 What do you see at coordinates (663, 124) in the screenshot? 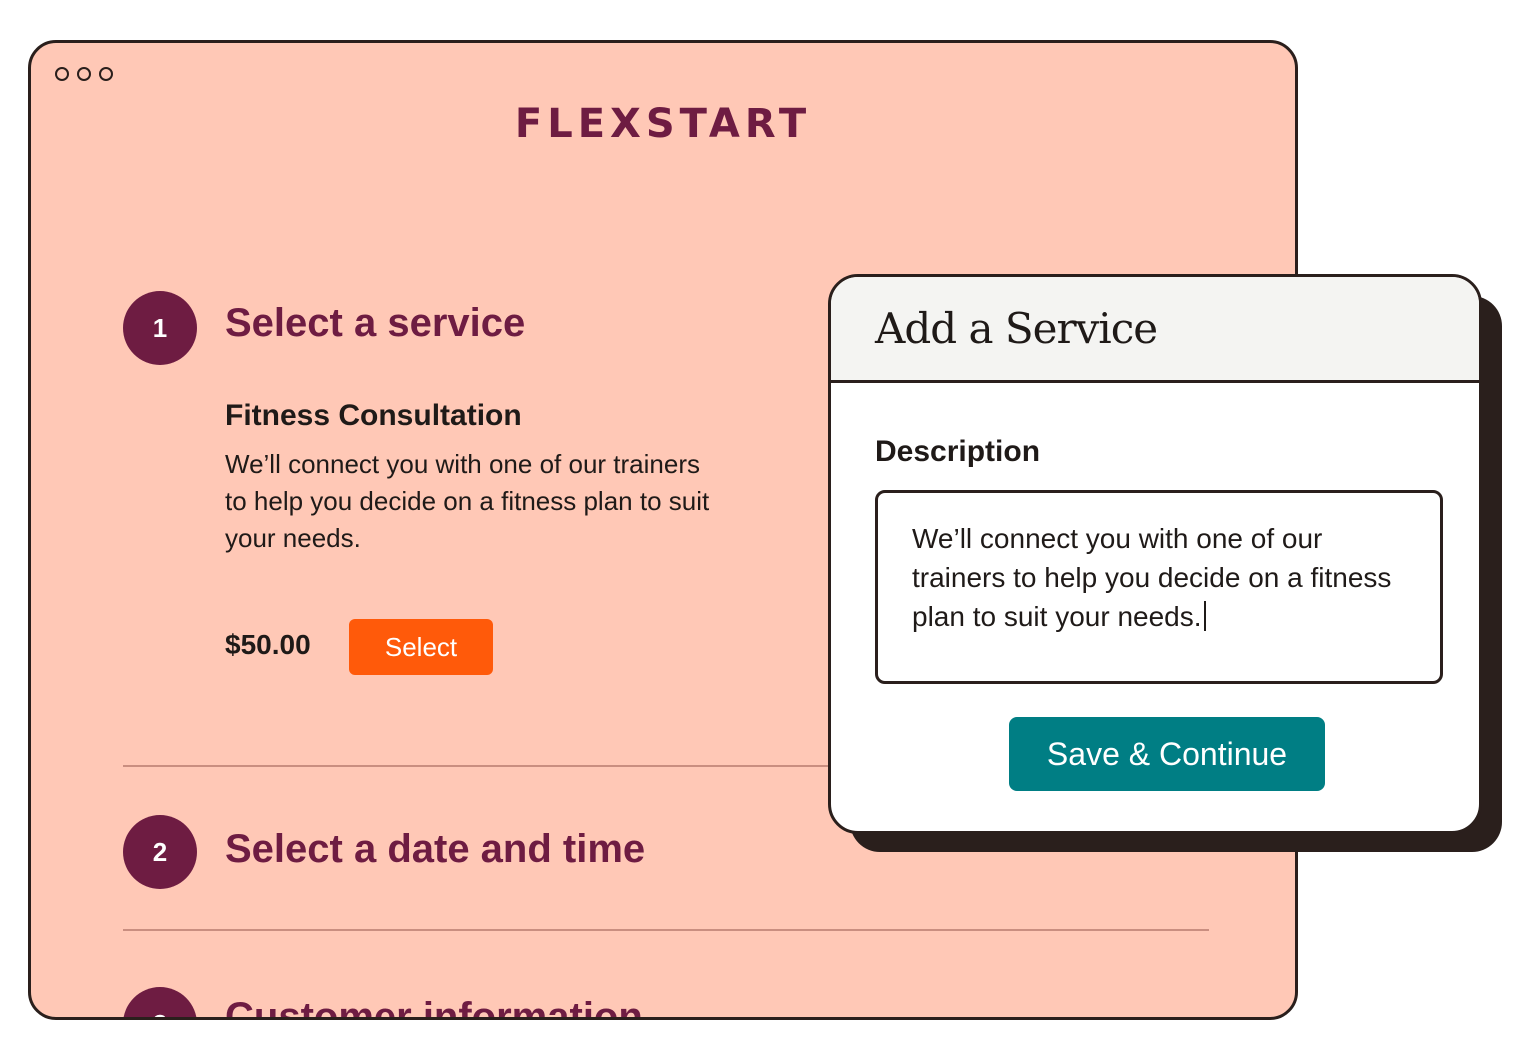
I see `brand-logo: FLEXSTART` at bounding box center [663, 124].